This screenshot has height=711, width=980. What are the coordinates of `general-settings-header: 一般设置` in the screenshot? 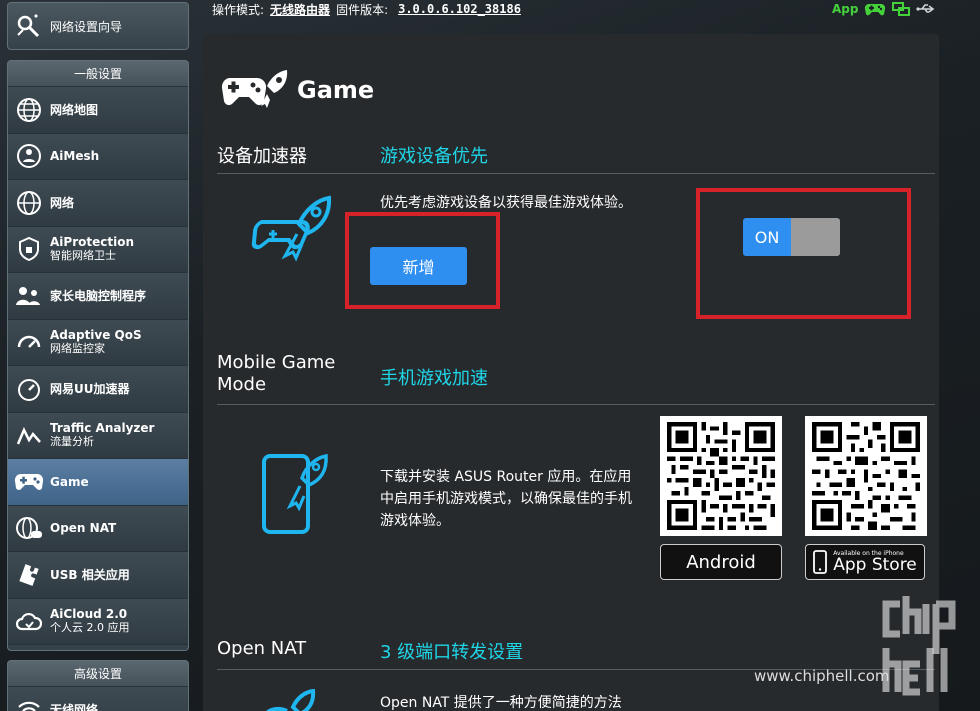 It's located at (98, 74).